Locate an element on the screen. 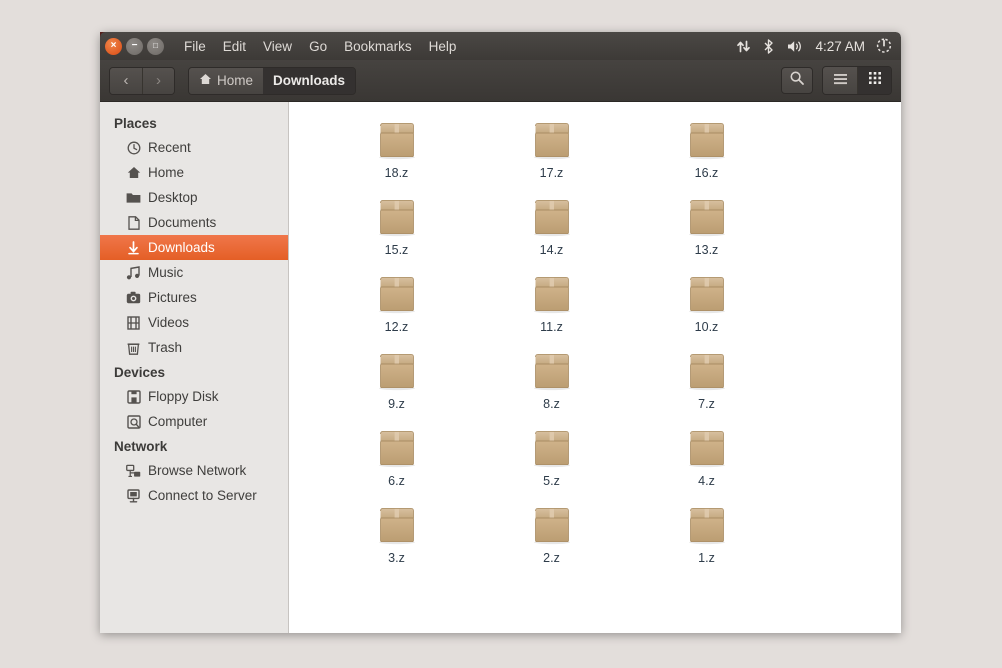  list-icon is located at coordinates (840, 81).